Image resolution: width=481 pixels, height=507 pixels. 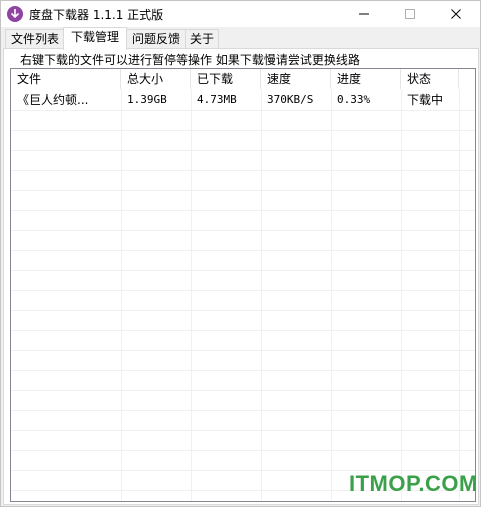 I want to click on tab-about: 关于, so click(x=202, y=39).